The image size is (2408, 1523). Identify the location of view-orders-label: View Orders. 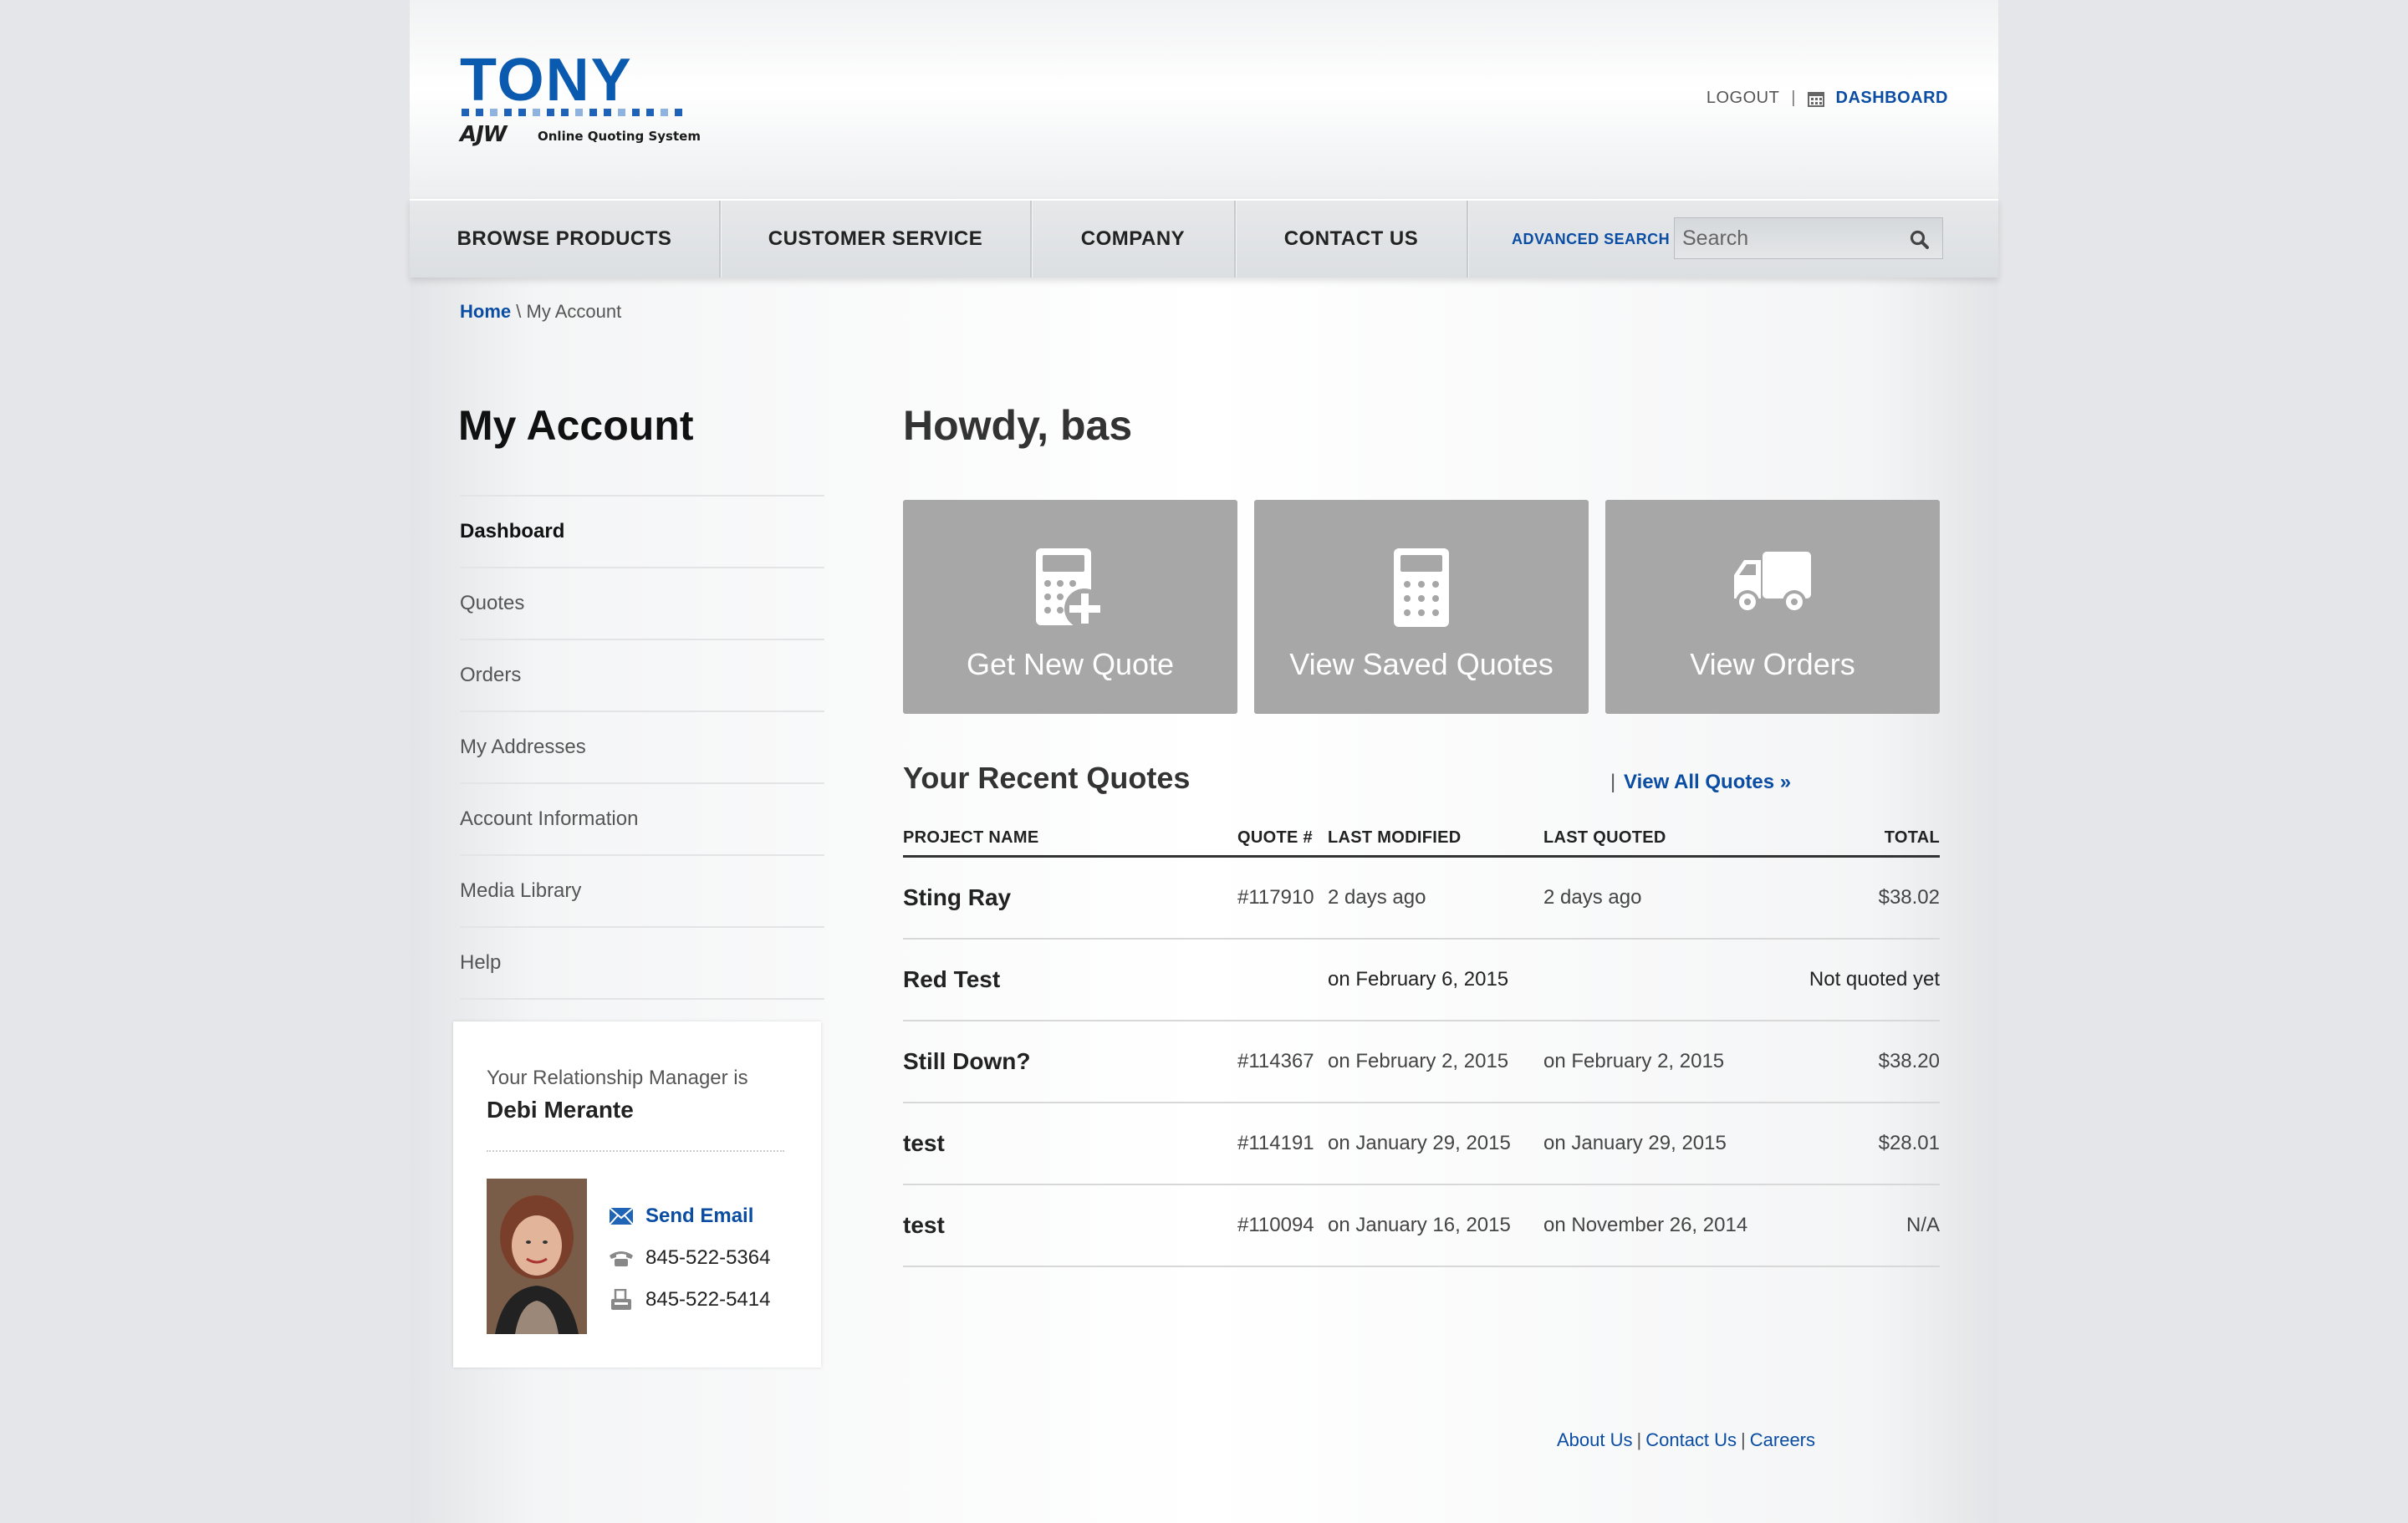
(1772, 664).